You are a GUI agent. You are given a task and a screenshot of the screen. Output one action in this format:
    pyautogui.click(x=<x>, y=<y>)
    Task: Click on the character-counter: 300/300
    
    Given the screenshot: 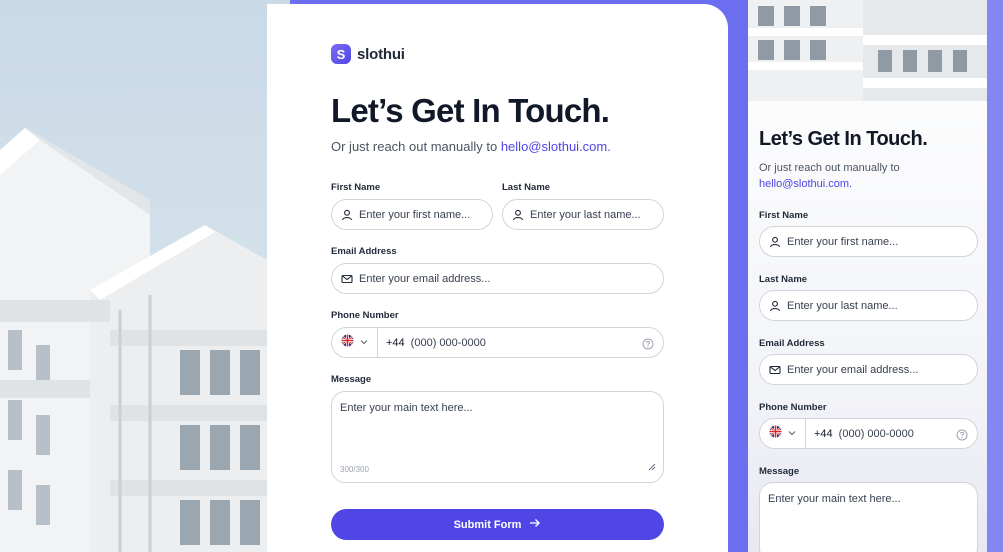 What is the action you would take?
    pyautogui.click(x=354, y=469)
    